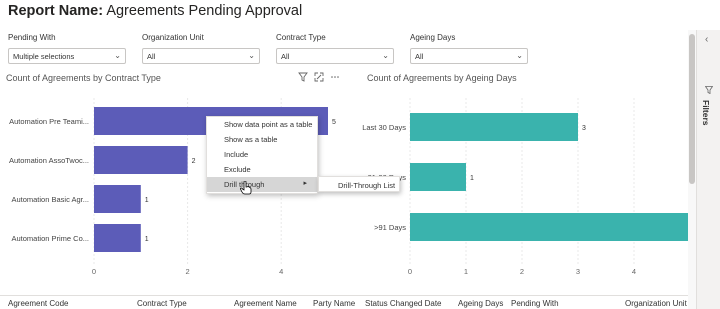  Describe the element at coordinates (246, 190) in the screenshot. I see `hand-cursor-icon` at that location.